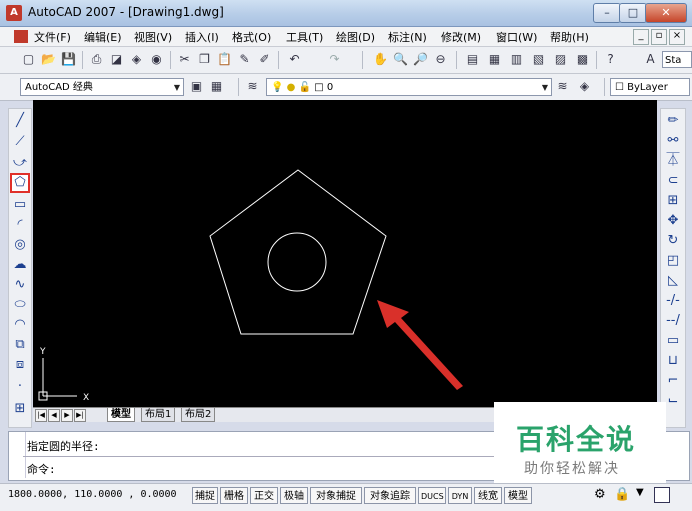  What do you see at coordinates (41, 469) in the screenshot?
I see `command-prompt: 命令:` at bounding box center [41, 469].